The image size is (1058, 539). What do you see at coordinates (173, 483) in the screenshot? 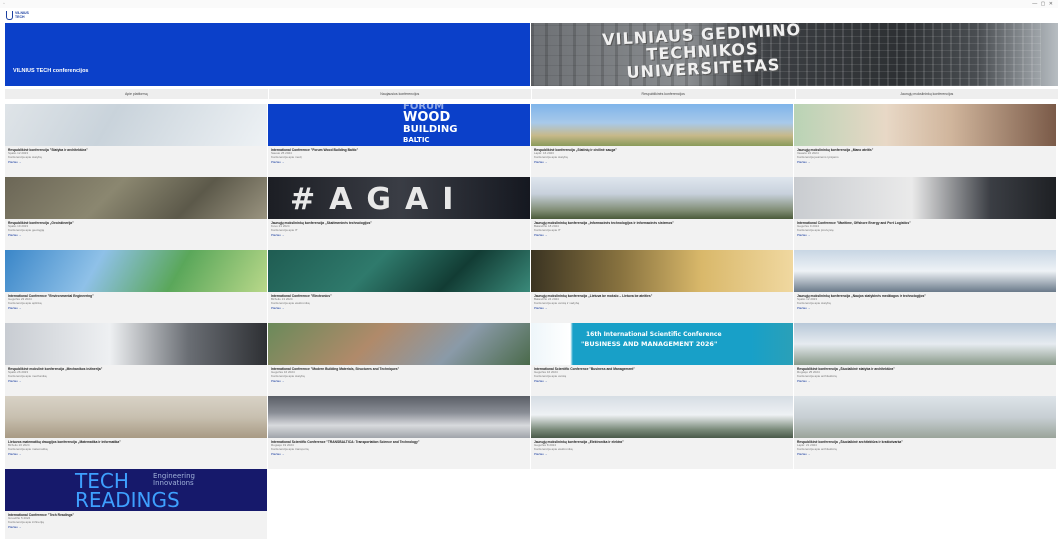
I see `banner-text: Innovations` at bounding box center [173, 483].